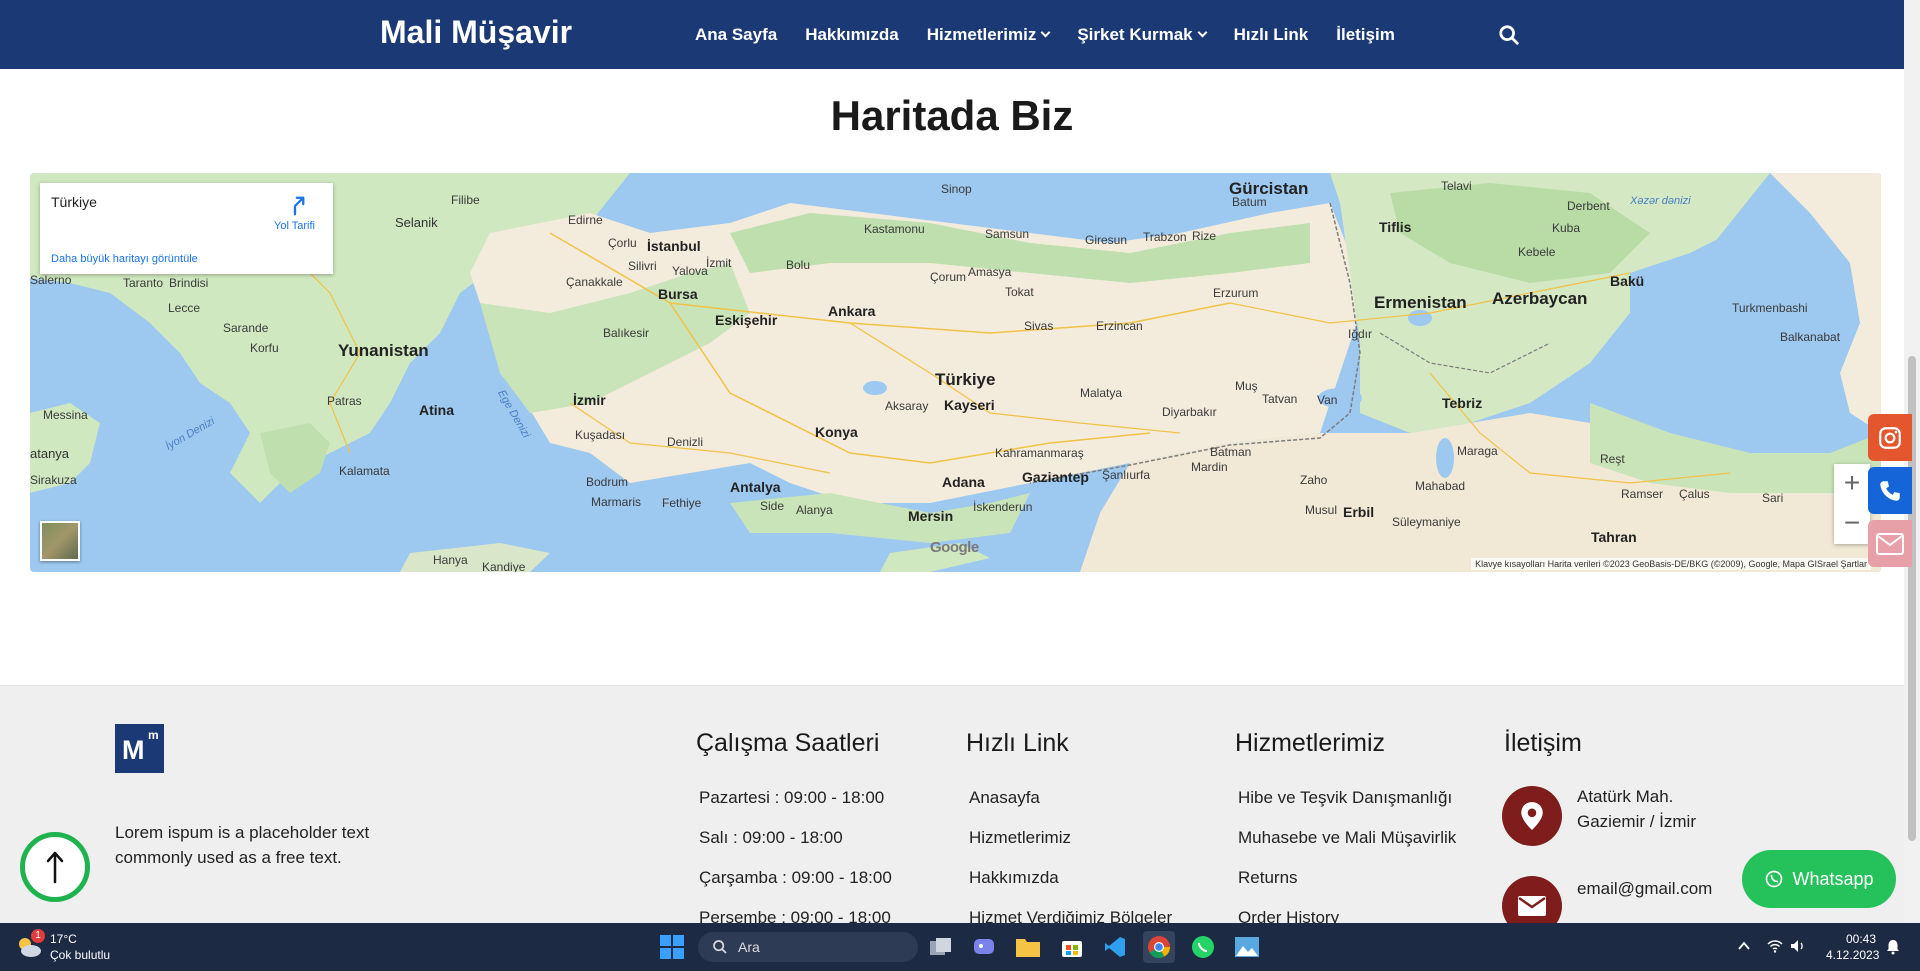  I want to click on windows-taskbar: 1 17°C Çok bulutlu Ara 00:43 4.12.2023, so click(960, 947).